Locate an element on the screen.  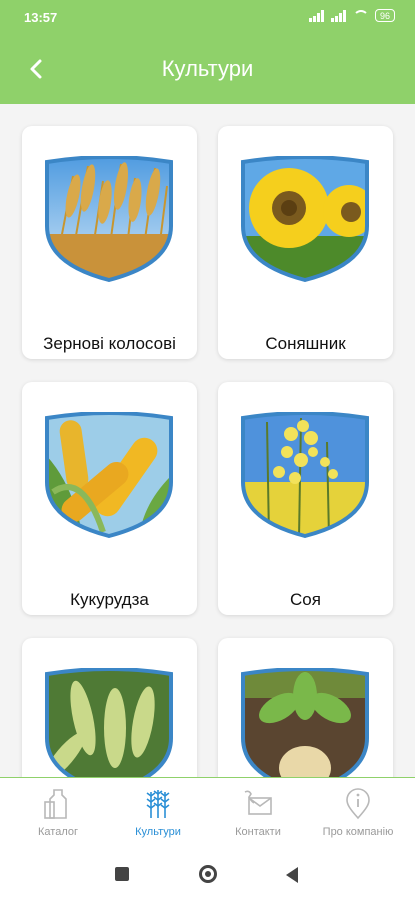
page-title: Культури is located at coordinates (207, 68).